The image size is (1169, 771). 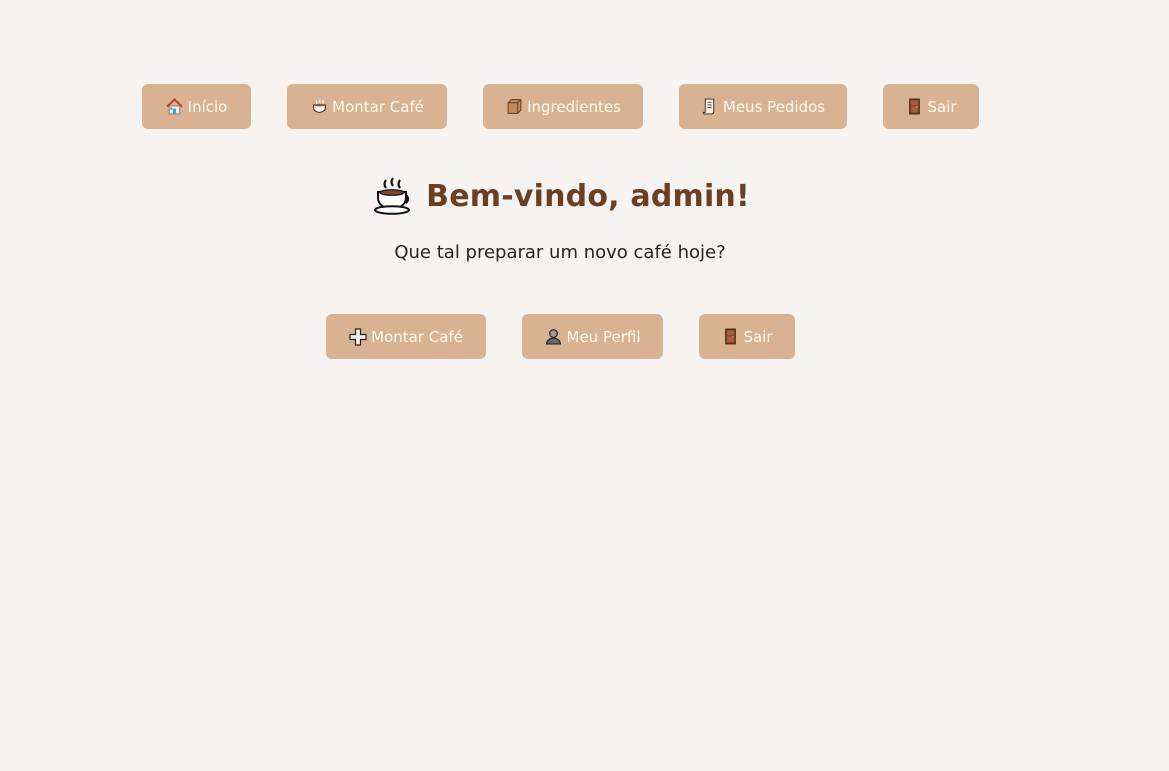 What do you see at coordinates (942, 106) in the screenshot?
I see `nav-sair-label: Sair` at bounding box center [942, 106].